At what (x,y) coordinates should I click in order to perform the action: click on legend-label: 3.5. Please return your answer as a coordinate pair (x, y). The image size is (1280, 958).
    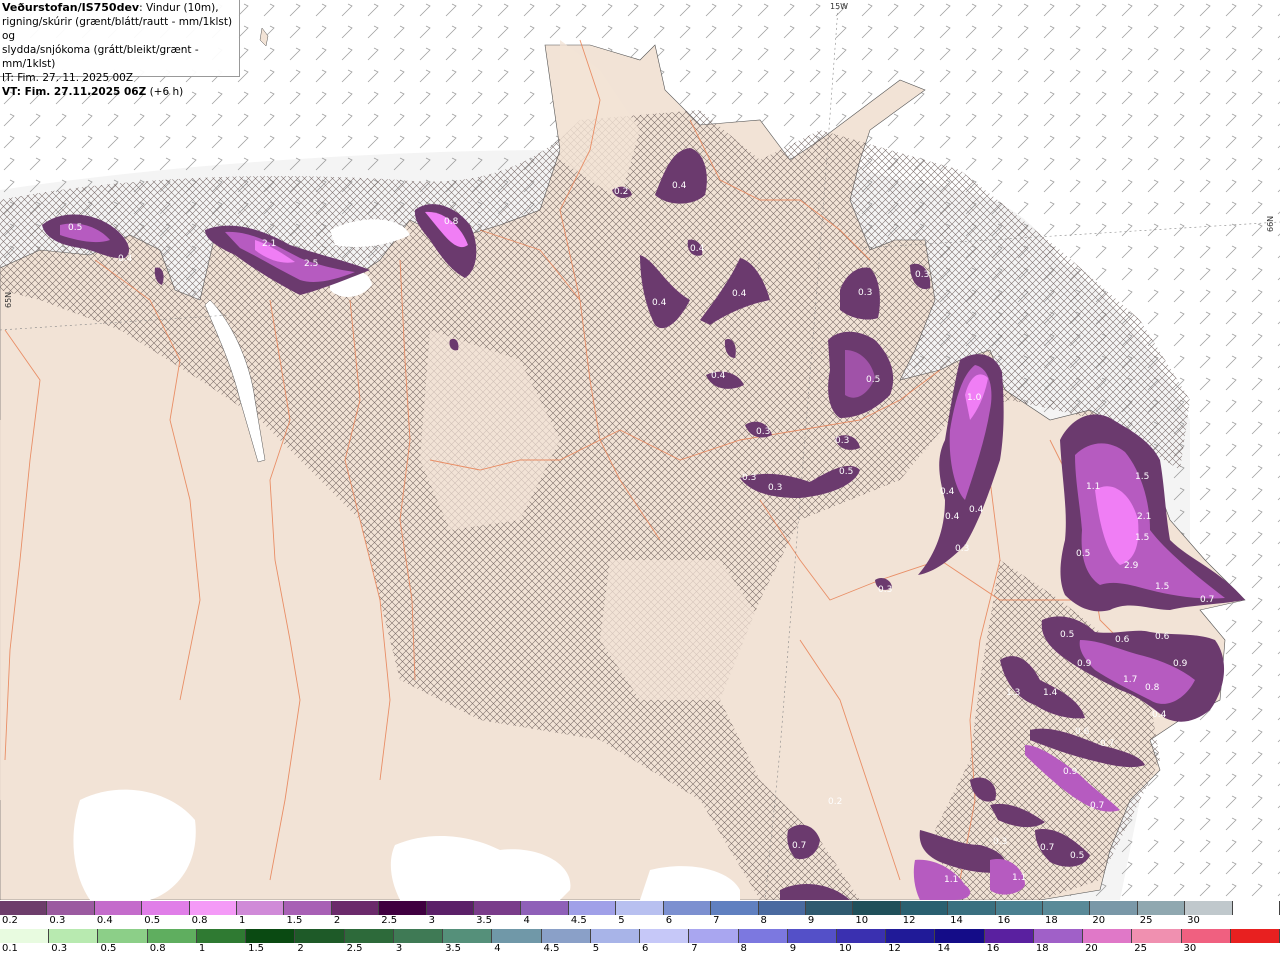
    Looking at the image, I should click on (484, 920).